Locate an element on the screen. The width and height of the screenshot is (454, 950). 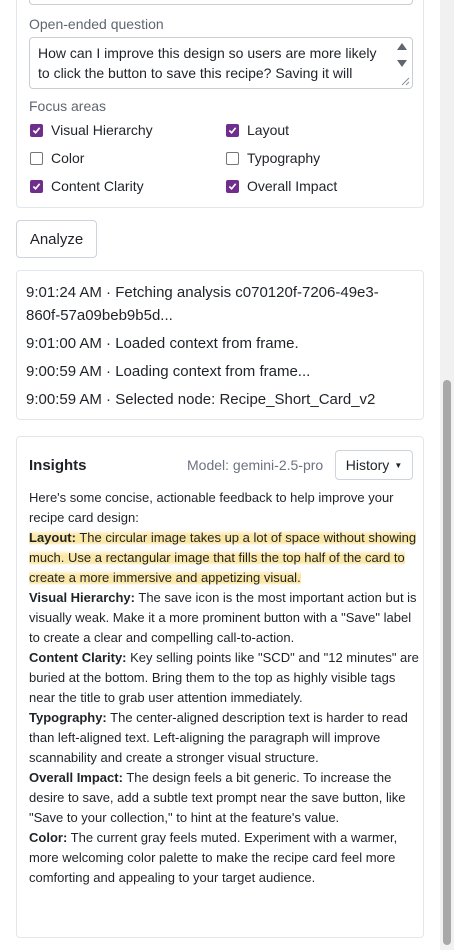
focus-areas-label: Focus areas is located at coordinates (68, 106).